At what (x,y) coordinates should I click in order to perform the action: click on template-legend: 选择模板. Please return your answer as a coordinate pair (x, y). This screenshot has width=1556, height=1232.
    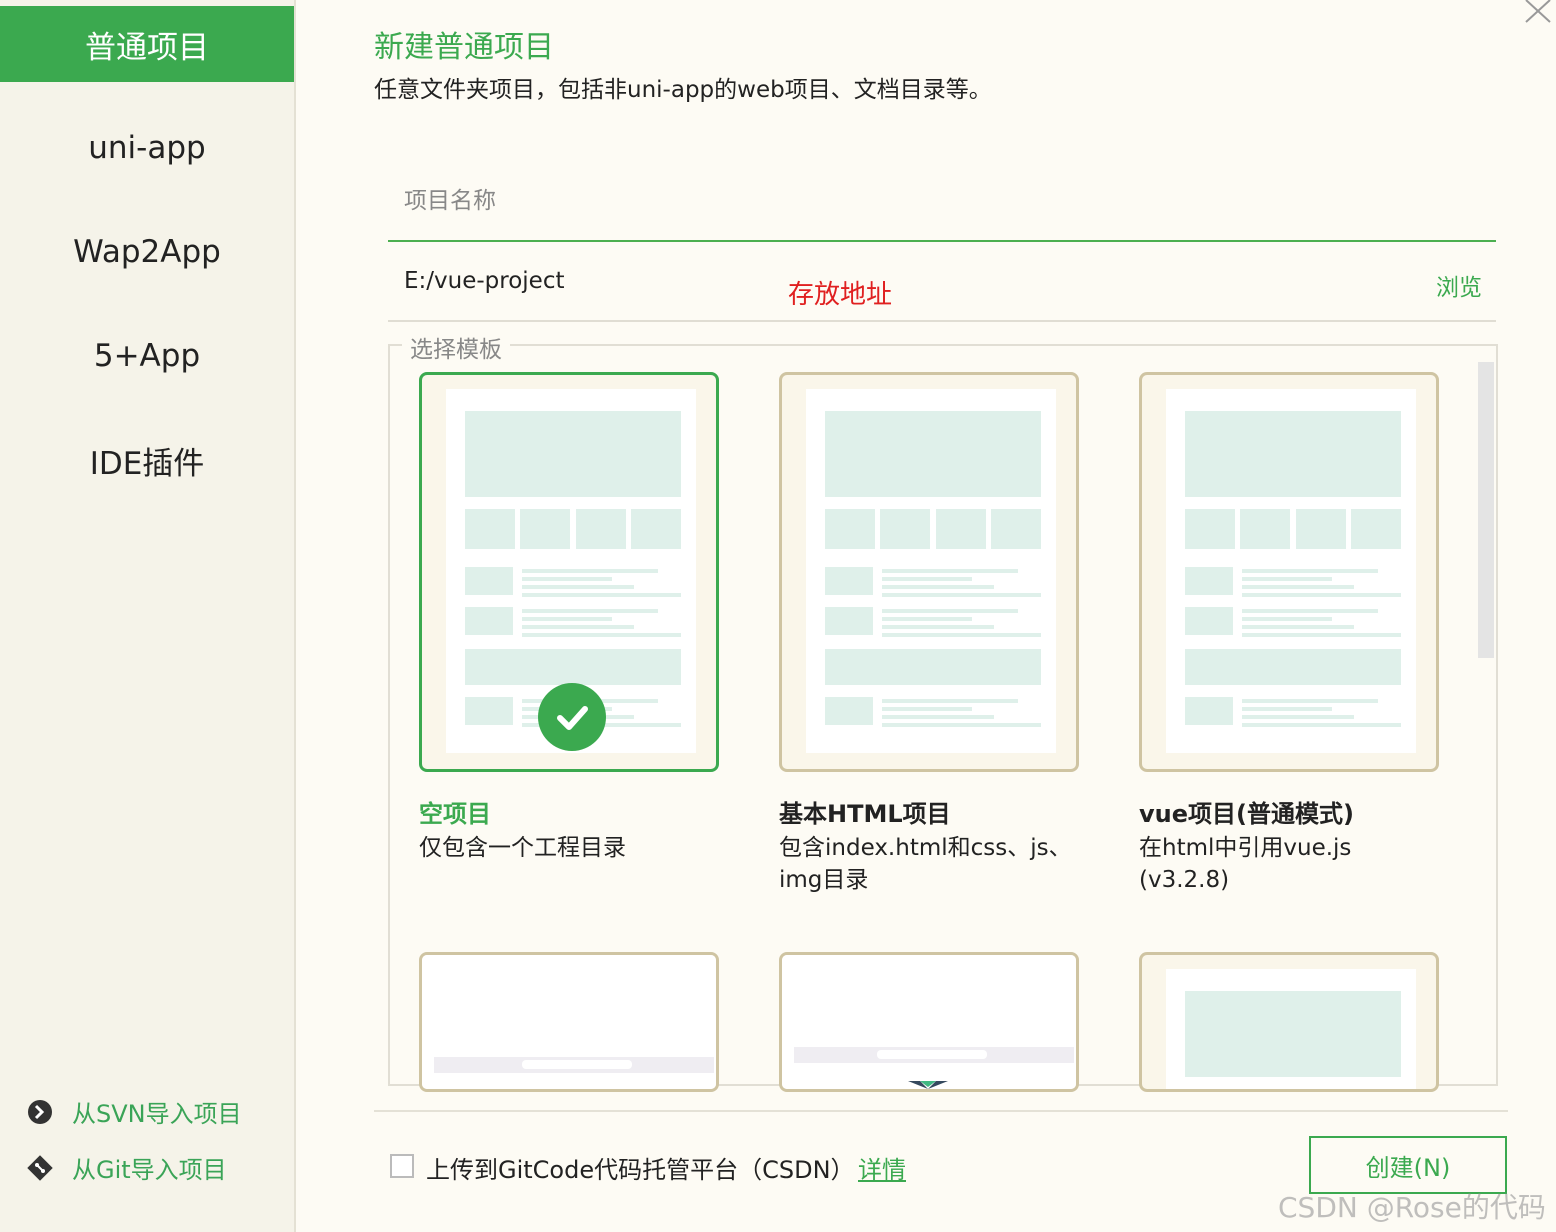
    Looking at the image, I should click on (456, 347).